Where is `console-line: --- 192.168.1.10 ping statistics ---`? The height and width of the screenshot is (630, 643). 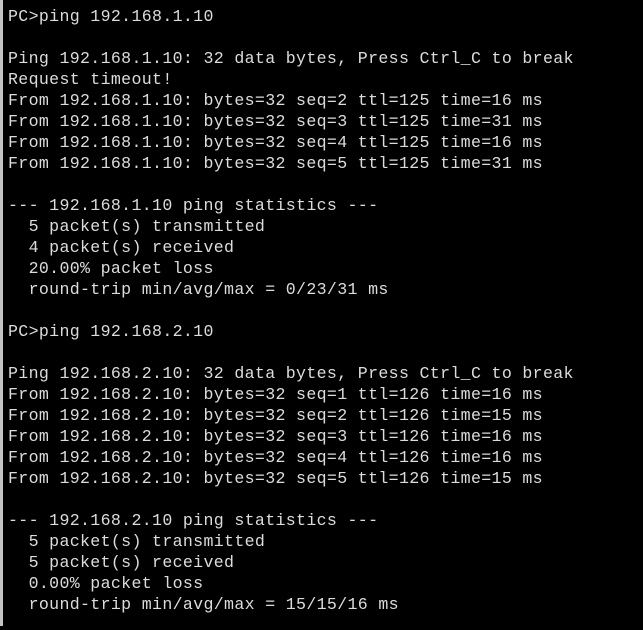
console-line: --- 192.168.1.10 ping statistics --- is located at coordinates (193, 205).